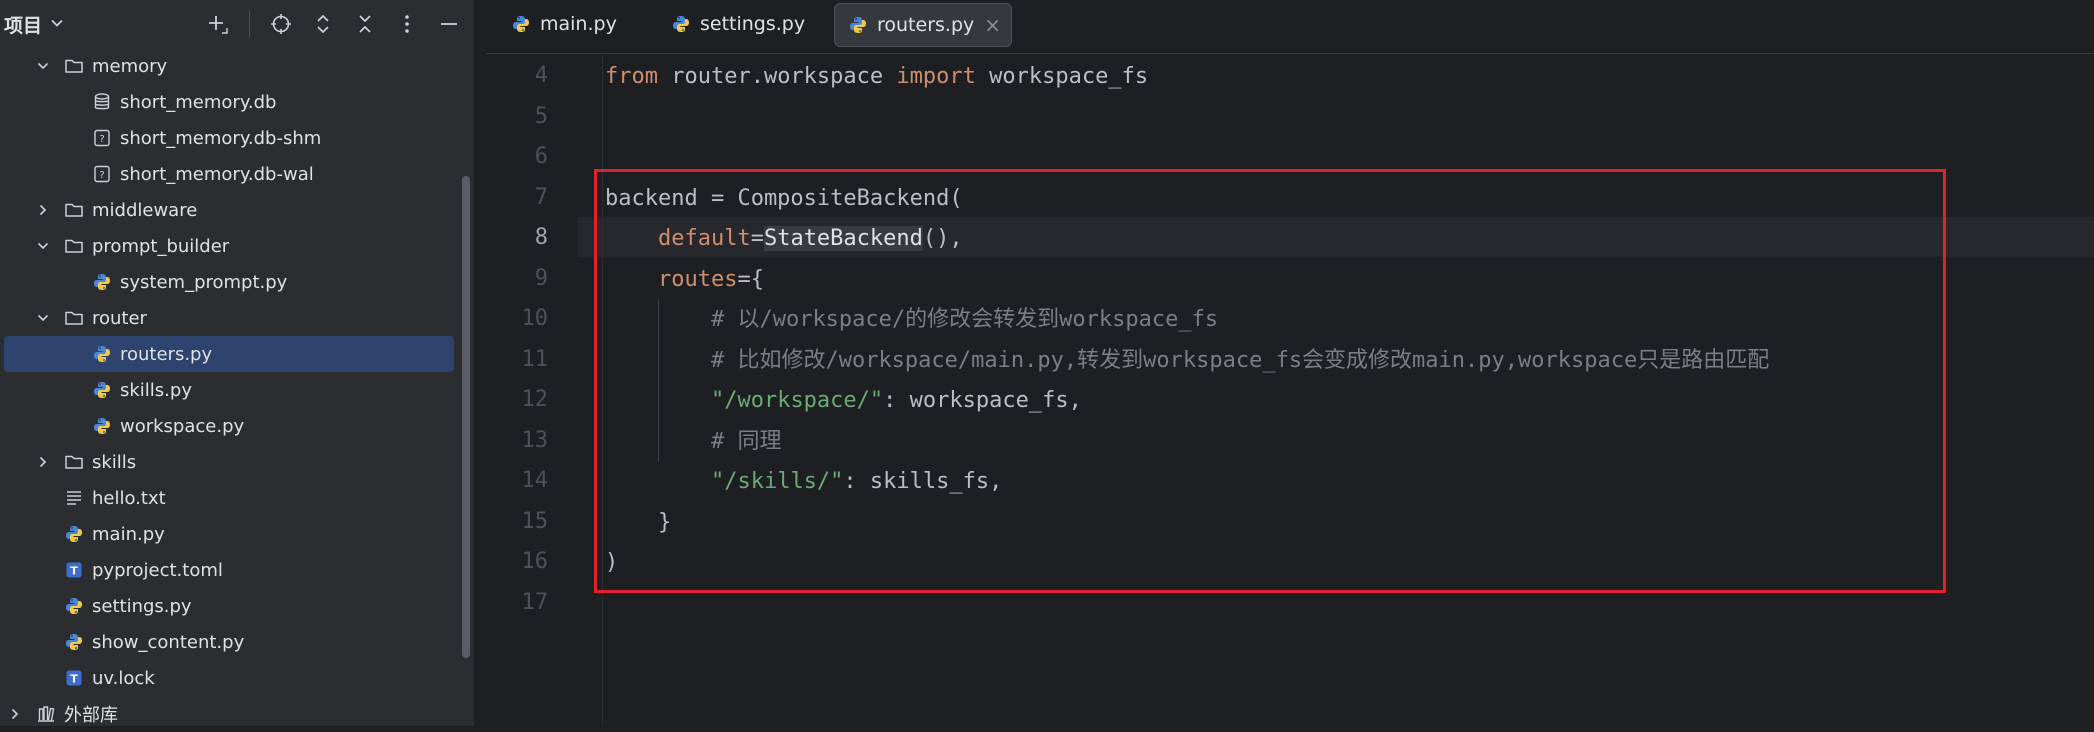 This screenshot has height=732, width=2094. I want to click on code-line: # 同理, so click(693, 442).